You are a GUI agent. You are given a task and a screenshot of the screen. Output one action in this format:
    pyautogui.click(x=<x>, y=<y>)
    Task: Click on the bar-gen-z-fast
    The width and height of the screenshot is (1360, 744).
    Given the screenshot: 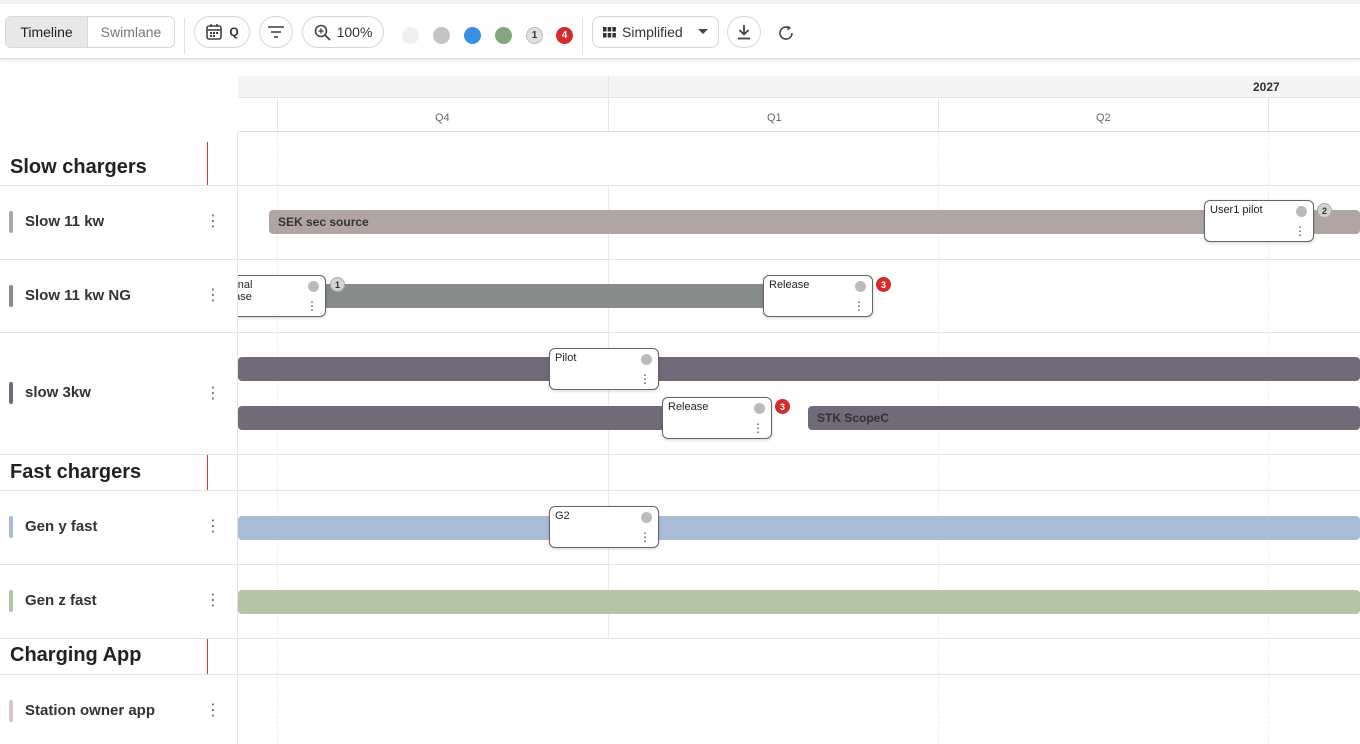 What is the action you would take?
    pyautogui.click(x=799, y=602)
    